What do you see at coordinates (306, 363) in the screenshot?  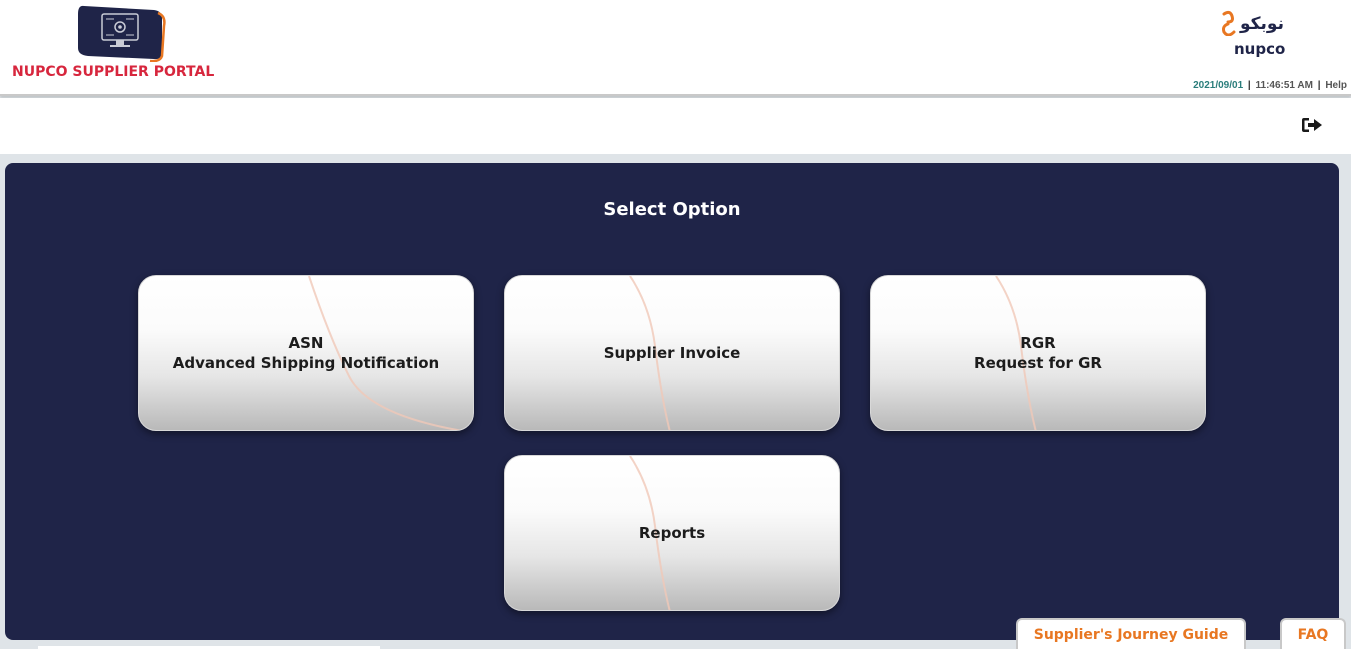 I see `asn-subtitle: Advanced Shipping Notification` at bounding box center [306, 363].